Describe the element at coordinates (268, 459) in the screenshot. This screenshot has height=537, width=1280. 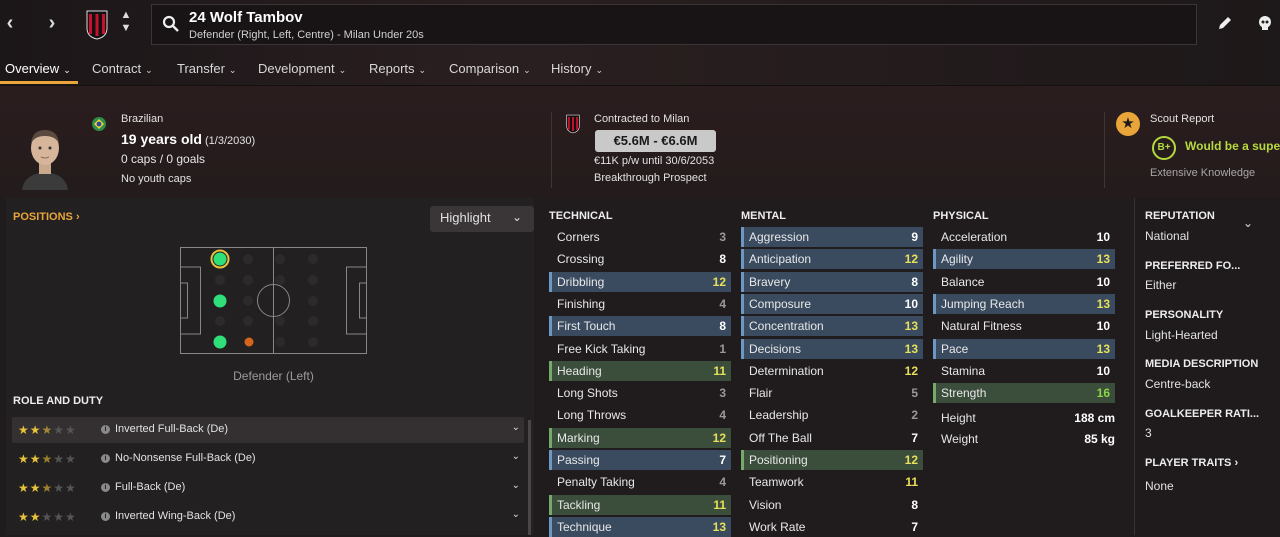
I see `role-row: ★★★★★ i No-Nonsense Full-Back (De) ⌄` at that location.